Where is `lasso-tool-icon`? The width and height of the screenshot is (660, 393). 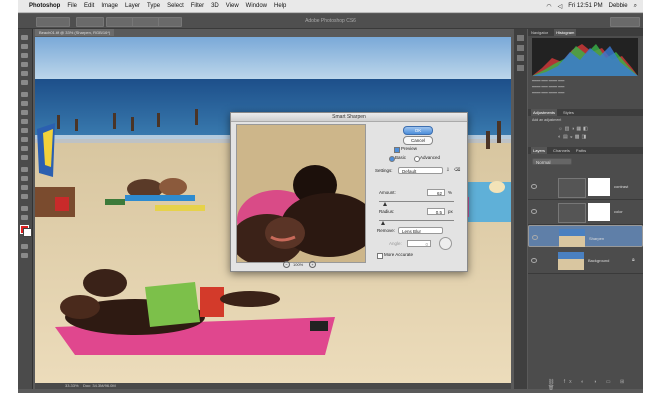 lasso-tool-icon is located at coordinates (24, 55).